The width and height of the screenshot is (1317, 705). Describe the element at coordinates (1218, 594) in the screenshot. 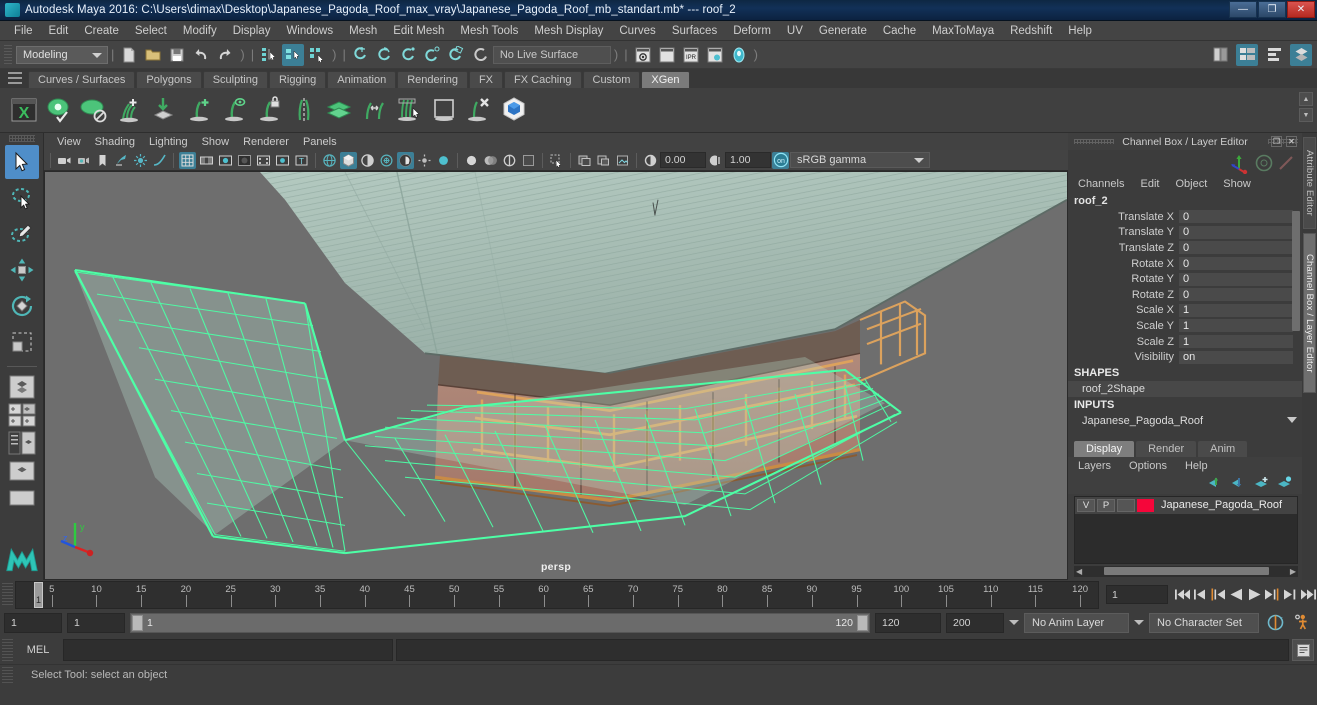

I see `step-back-frame-icon` at that location.